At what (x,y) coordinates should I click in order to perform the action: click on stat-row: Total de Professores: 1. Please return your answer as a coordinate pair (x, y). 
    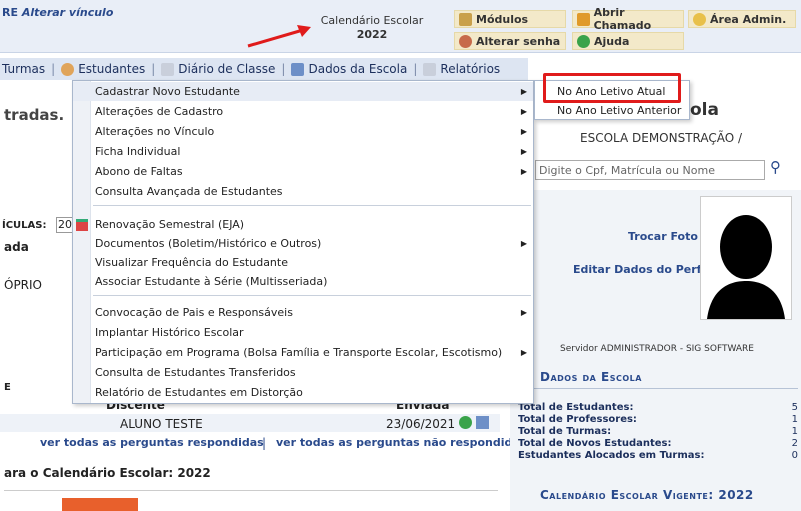
    Looking at the image, I should click on (658, 420).